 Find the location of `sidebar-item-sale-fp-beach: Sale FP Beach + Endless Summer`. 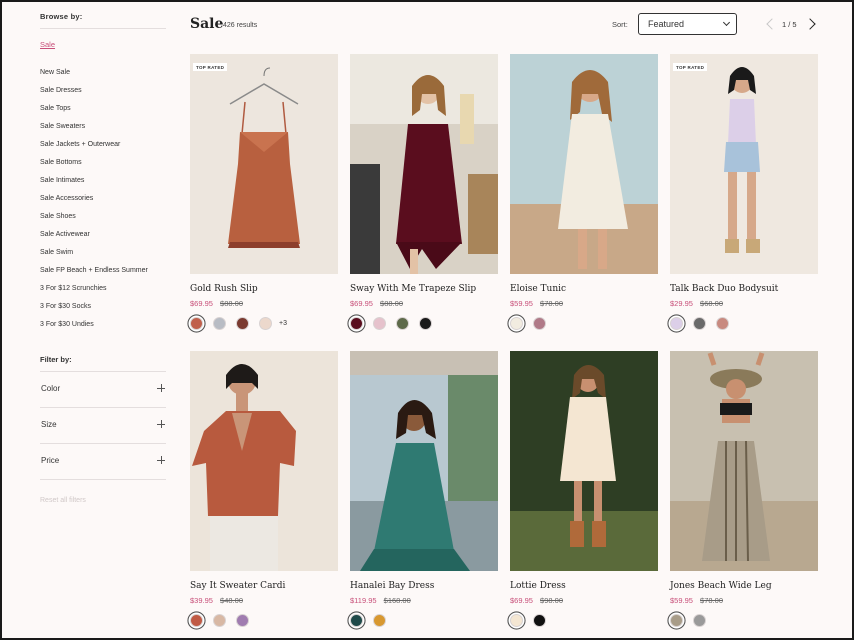

sidebar-item-sale-fp-beach: Sale FP Beach + Endless Summer is located at coordinates (103, 271).